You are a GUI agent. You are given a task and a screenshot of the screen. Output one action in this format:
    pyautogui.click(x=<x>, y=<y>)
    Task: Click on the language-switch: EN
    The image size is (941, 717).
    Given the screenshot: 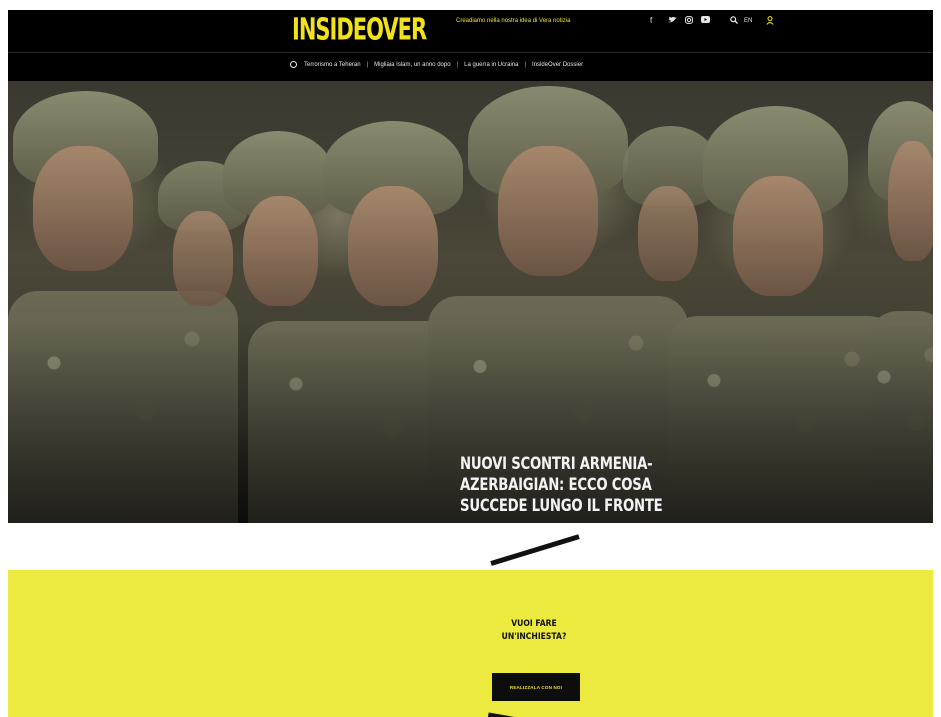 What is the action you would take?
    pyautogui.click(x=748, y=21)
    